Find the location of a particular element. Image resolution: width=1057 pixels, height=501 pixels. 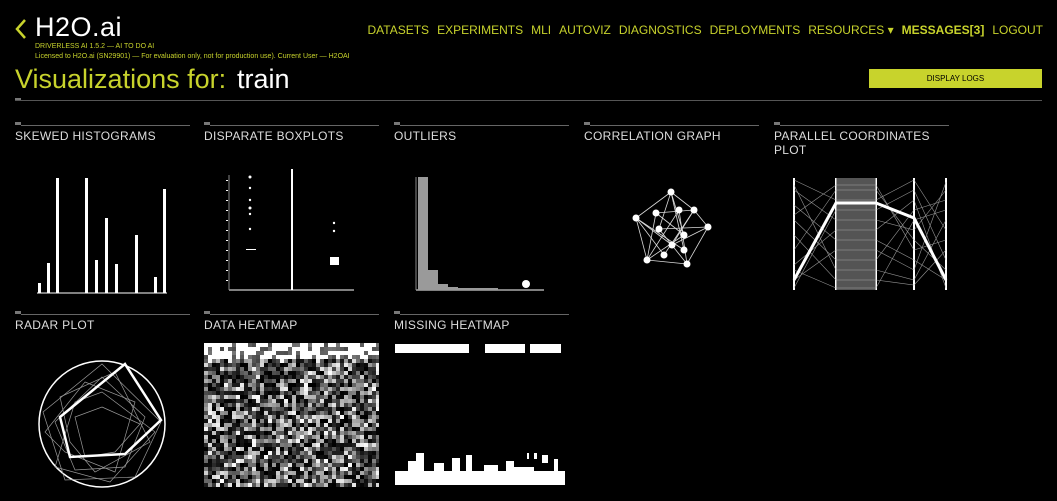

display-logs-button: DISPLAY LOGS is located at coordinates (955, 78).